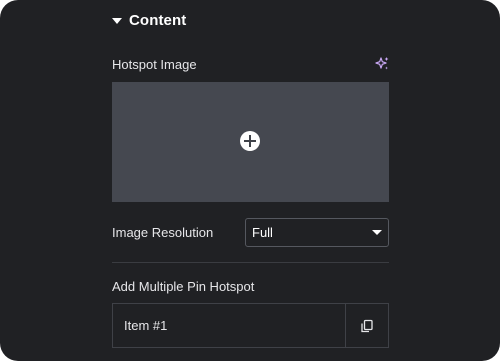 Image resolution: width=500 pixels, height=361 pixels. Describe the element at coordinates (229, 325) in the screenshot. I see `repeater-item-title: Item #1` at that location.